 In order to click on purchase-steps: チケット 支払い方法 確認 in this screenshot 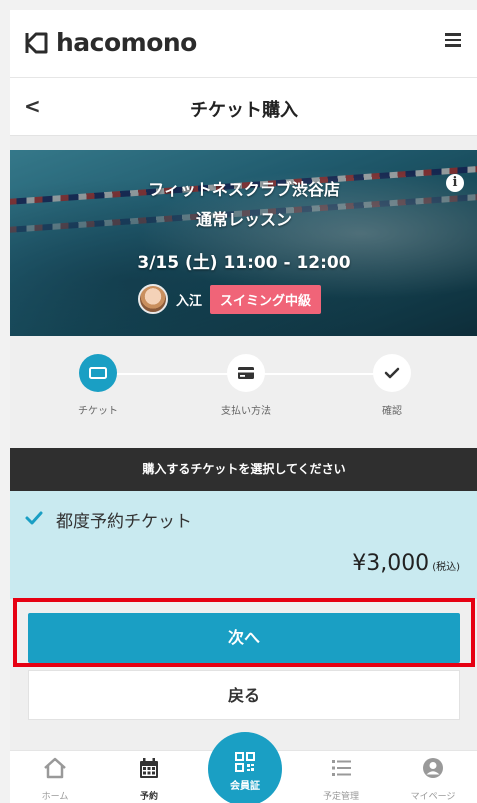, I will do `click(243, 392)`.